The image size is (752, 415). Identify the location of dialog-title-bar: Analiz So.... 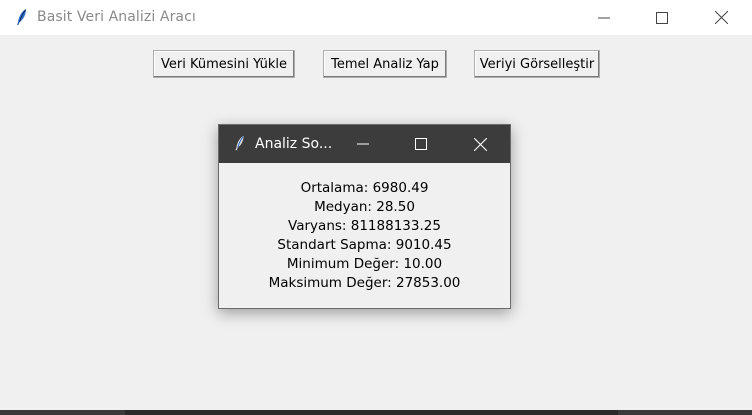
(364, 144).